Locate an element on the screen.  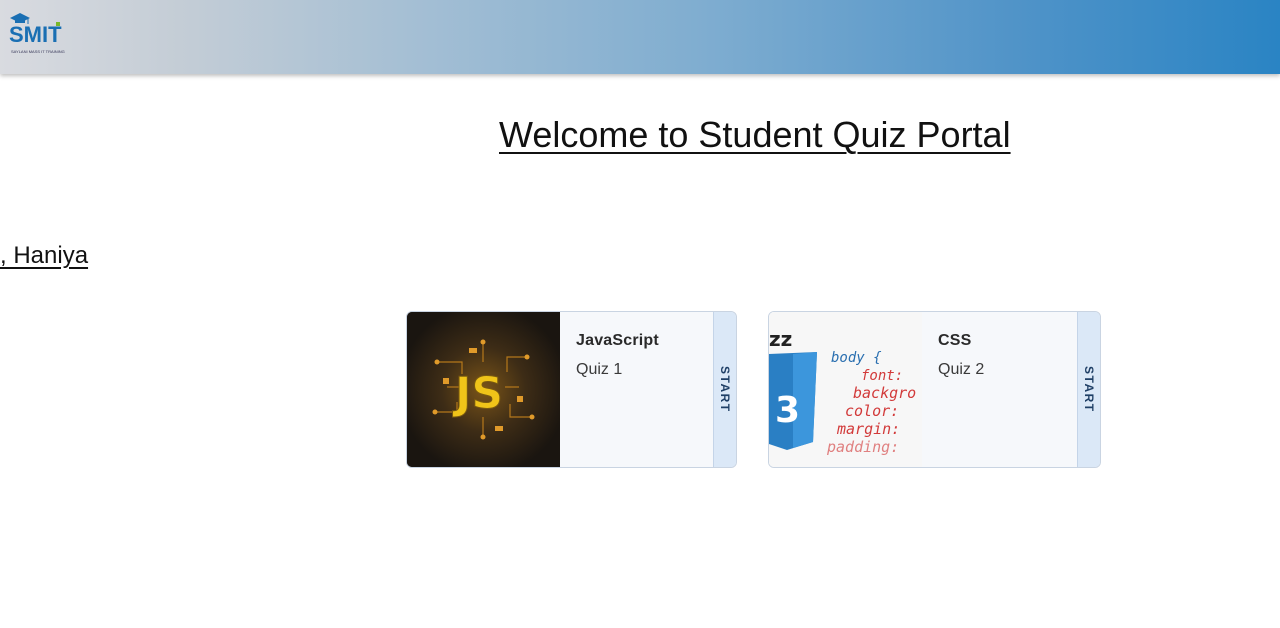
quiz-card-javascript: JS JavaScript Quiz 1 START is located at coordinates (571, 389).